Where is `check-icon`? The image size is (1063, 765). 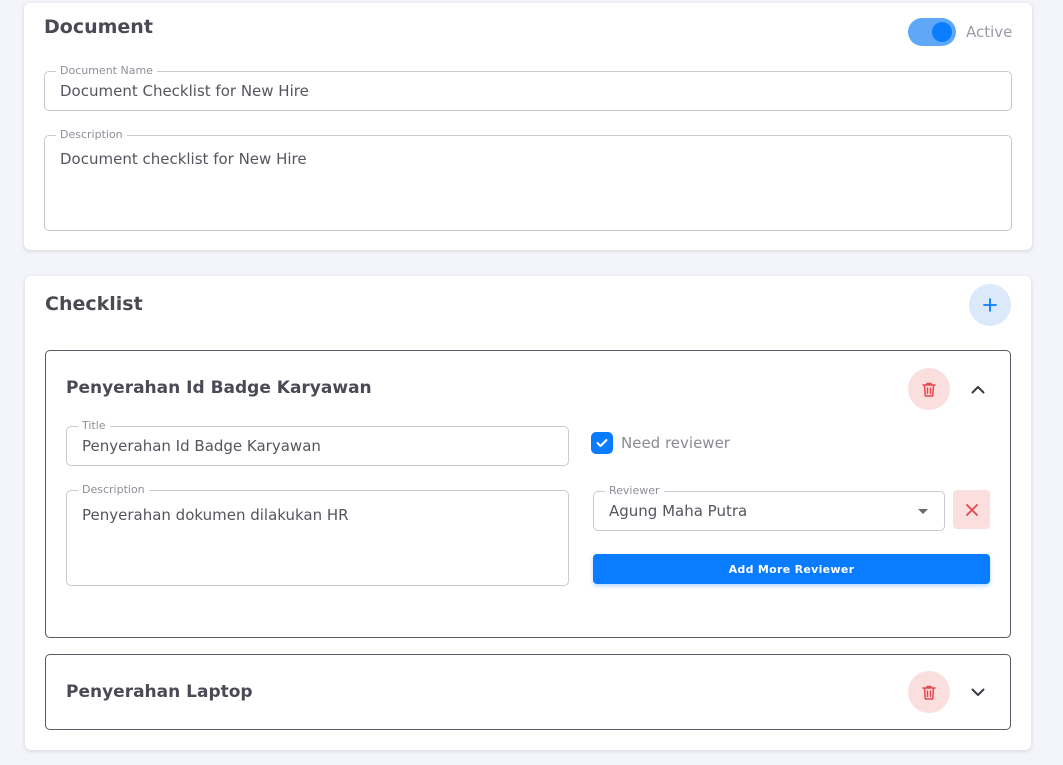 check-icon is located at coordinates (602, 443).